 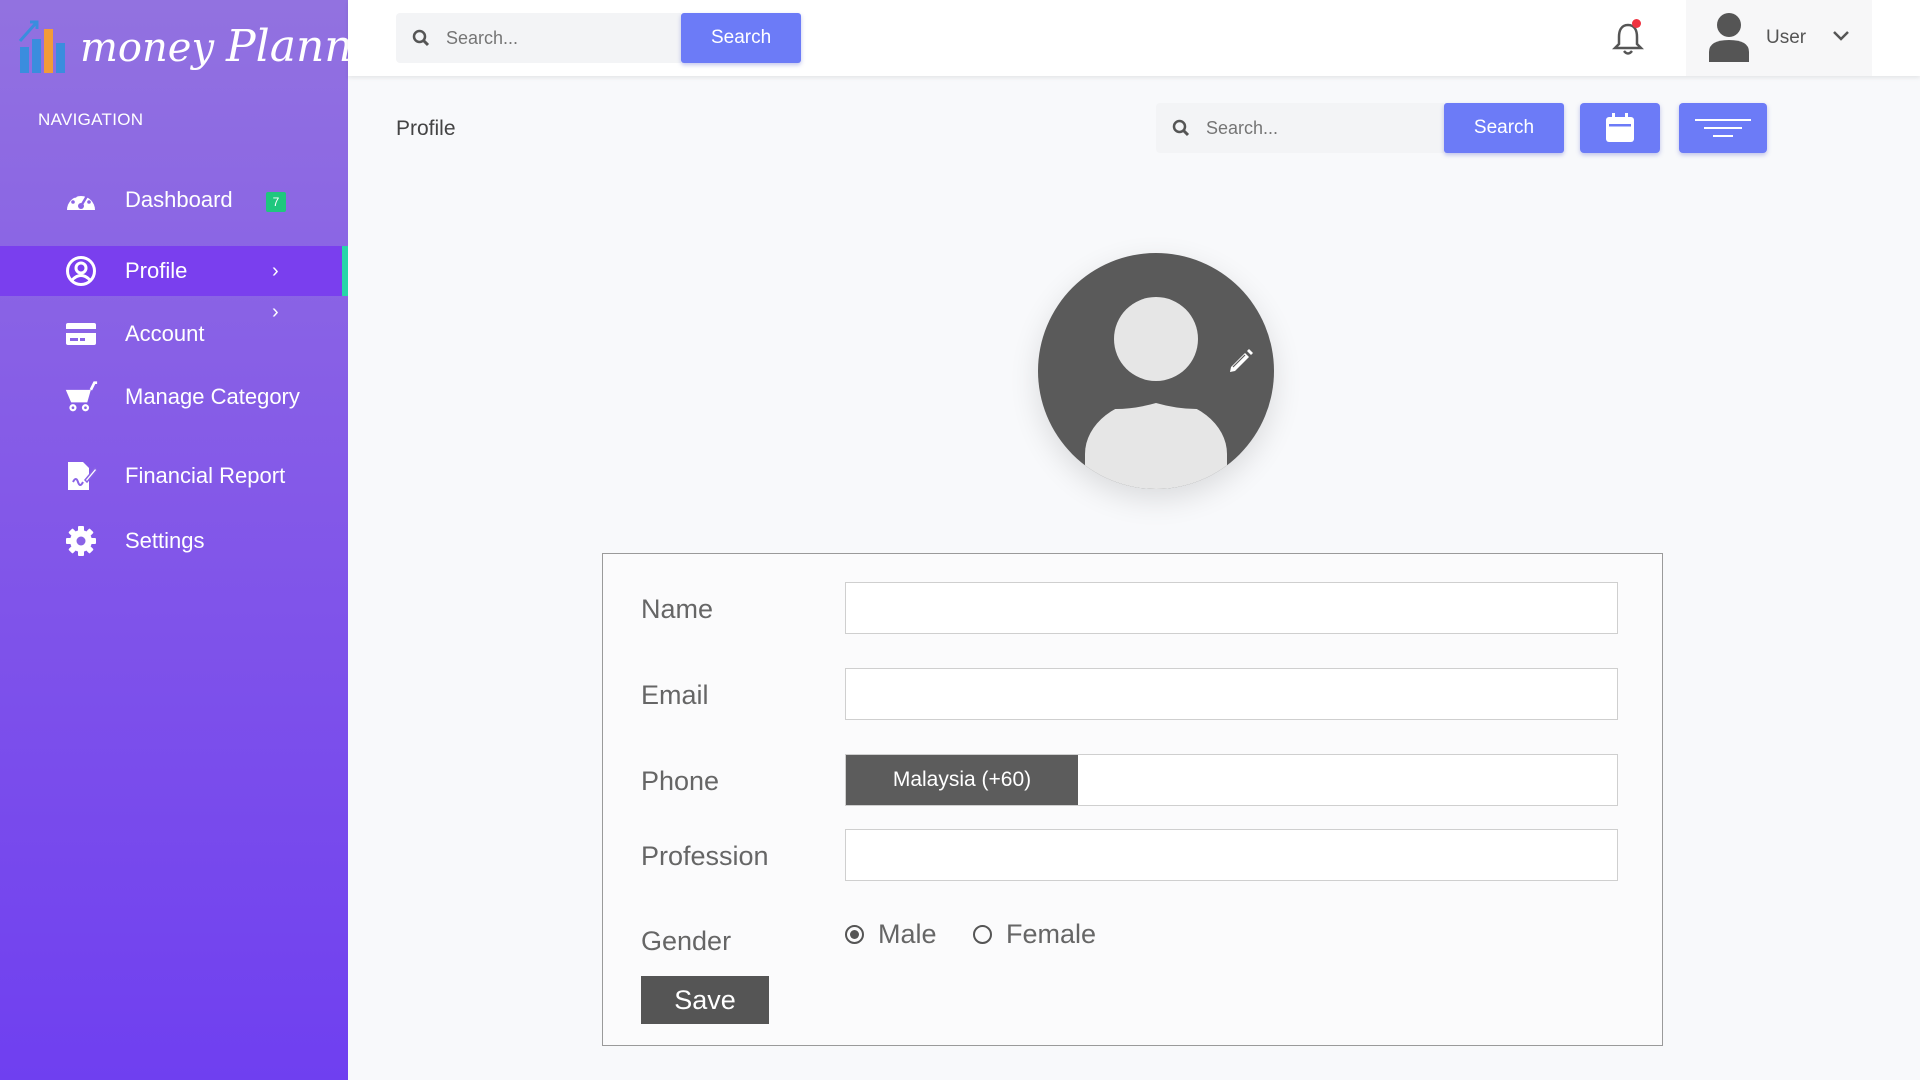 What do you see at coordinates (81, 271) in the screenshot?
I see `user-circle-icon` at bounding box center [81, 271].